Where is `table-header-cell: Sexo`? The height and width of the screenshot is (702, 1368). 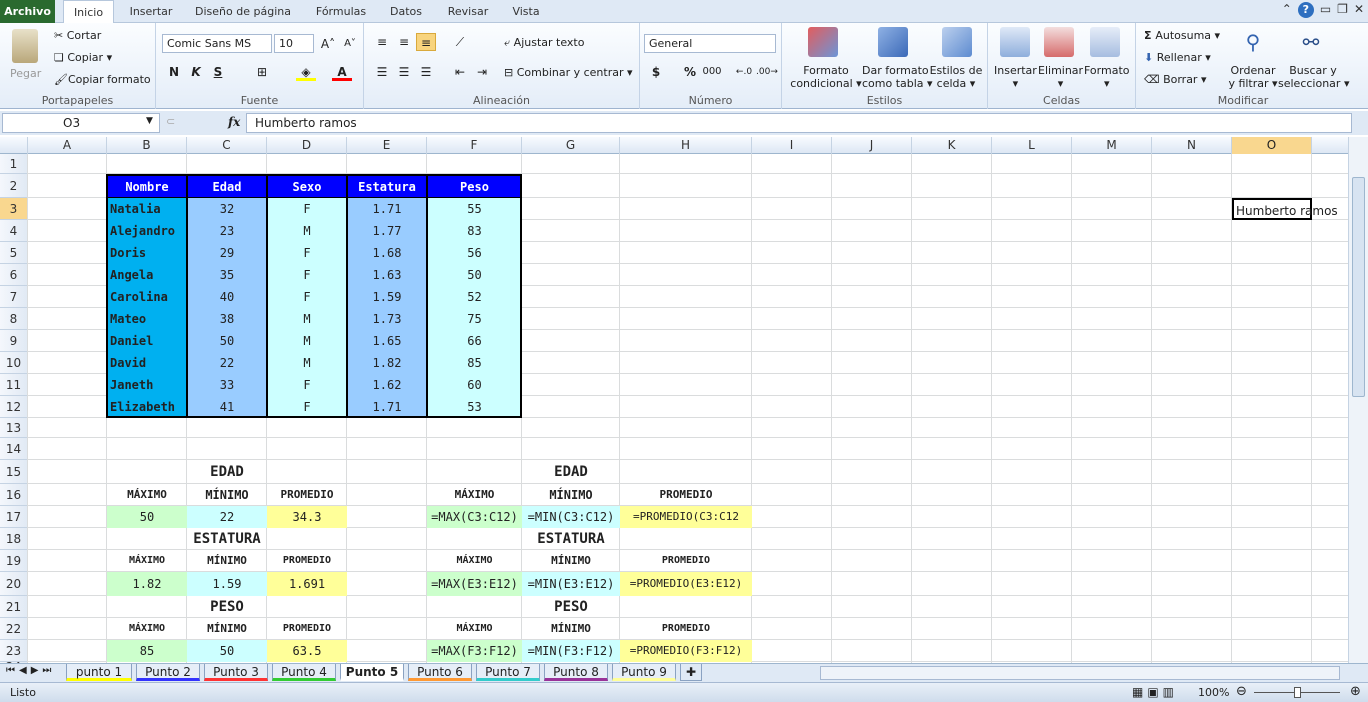
table-header-cell: Sexo is located at coordinates (307, 186).